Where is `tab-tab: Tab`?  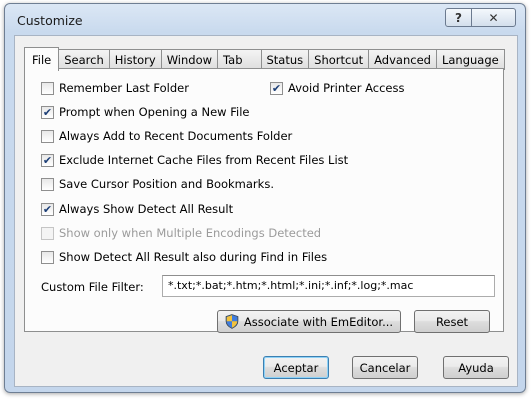 tab-tab: Tab is located at coordinates (240, 59).